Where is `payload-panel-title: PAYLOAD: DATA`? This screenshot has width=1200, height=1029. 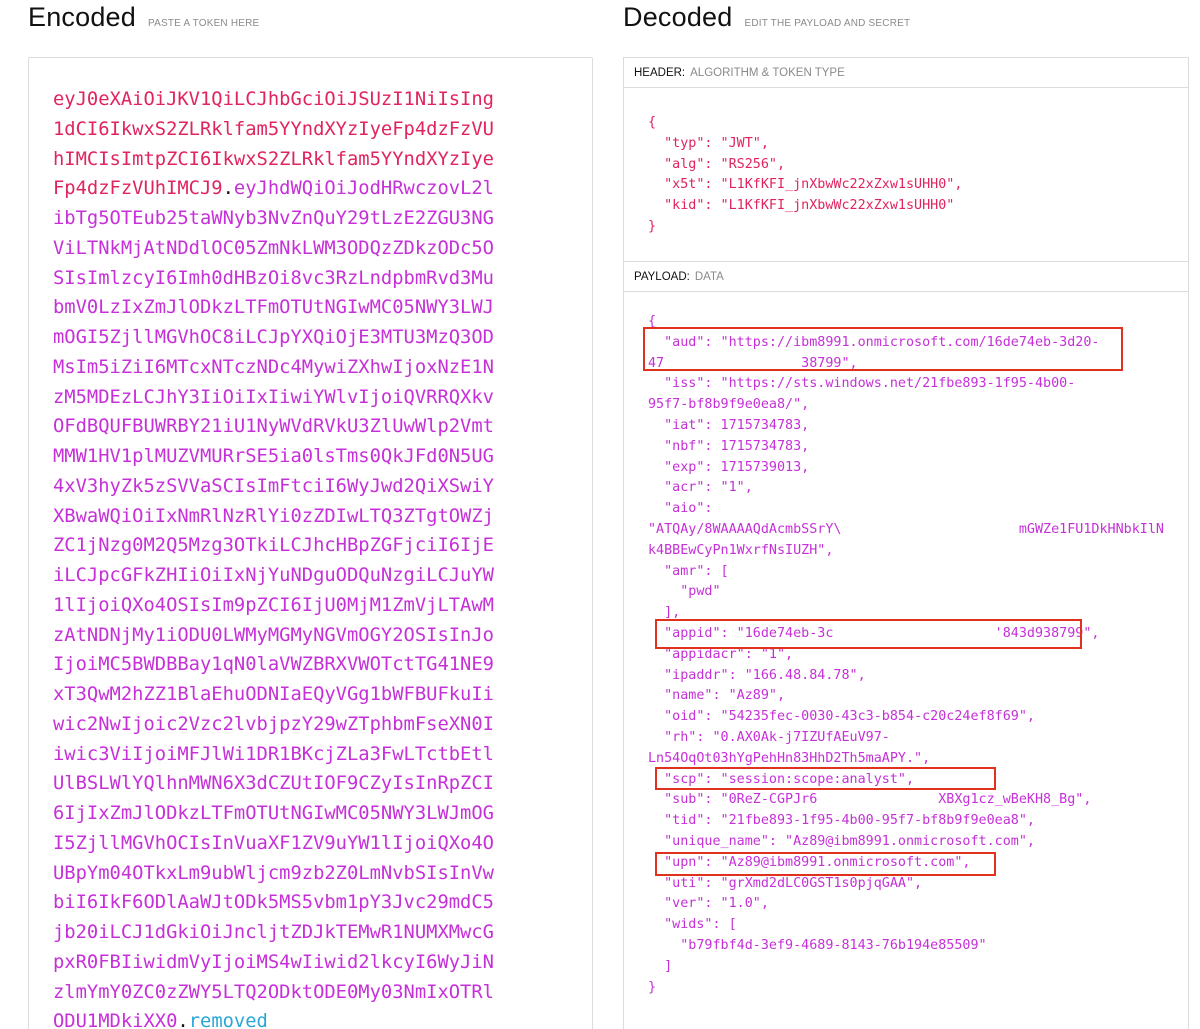 payload-panel-title: PAYLOAD: DATA is located at coordinates (906, 277).